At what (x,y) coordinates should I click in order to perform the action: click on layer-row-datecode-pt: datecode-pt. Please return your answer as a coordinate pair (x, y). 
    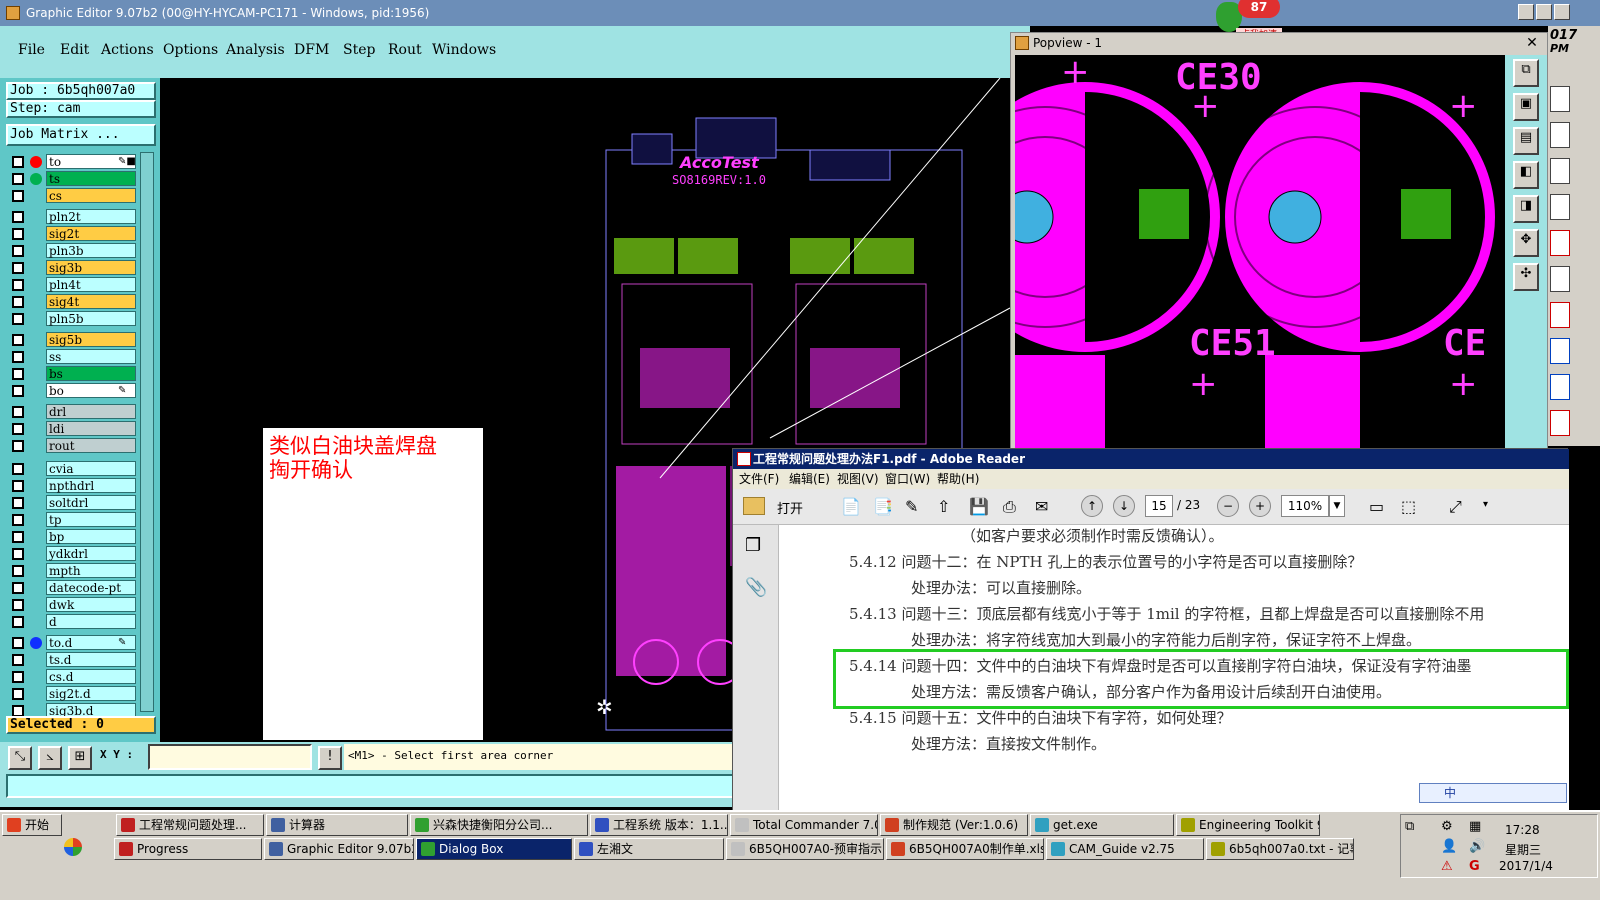
    Looking at the image, I should click on (73, 588).